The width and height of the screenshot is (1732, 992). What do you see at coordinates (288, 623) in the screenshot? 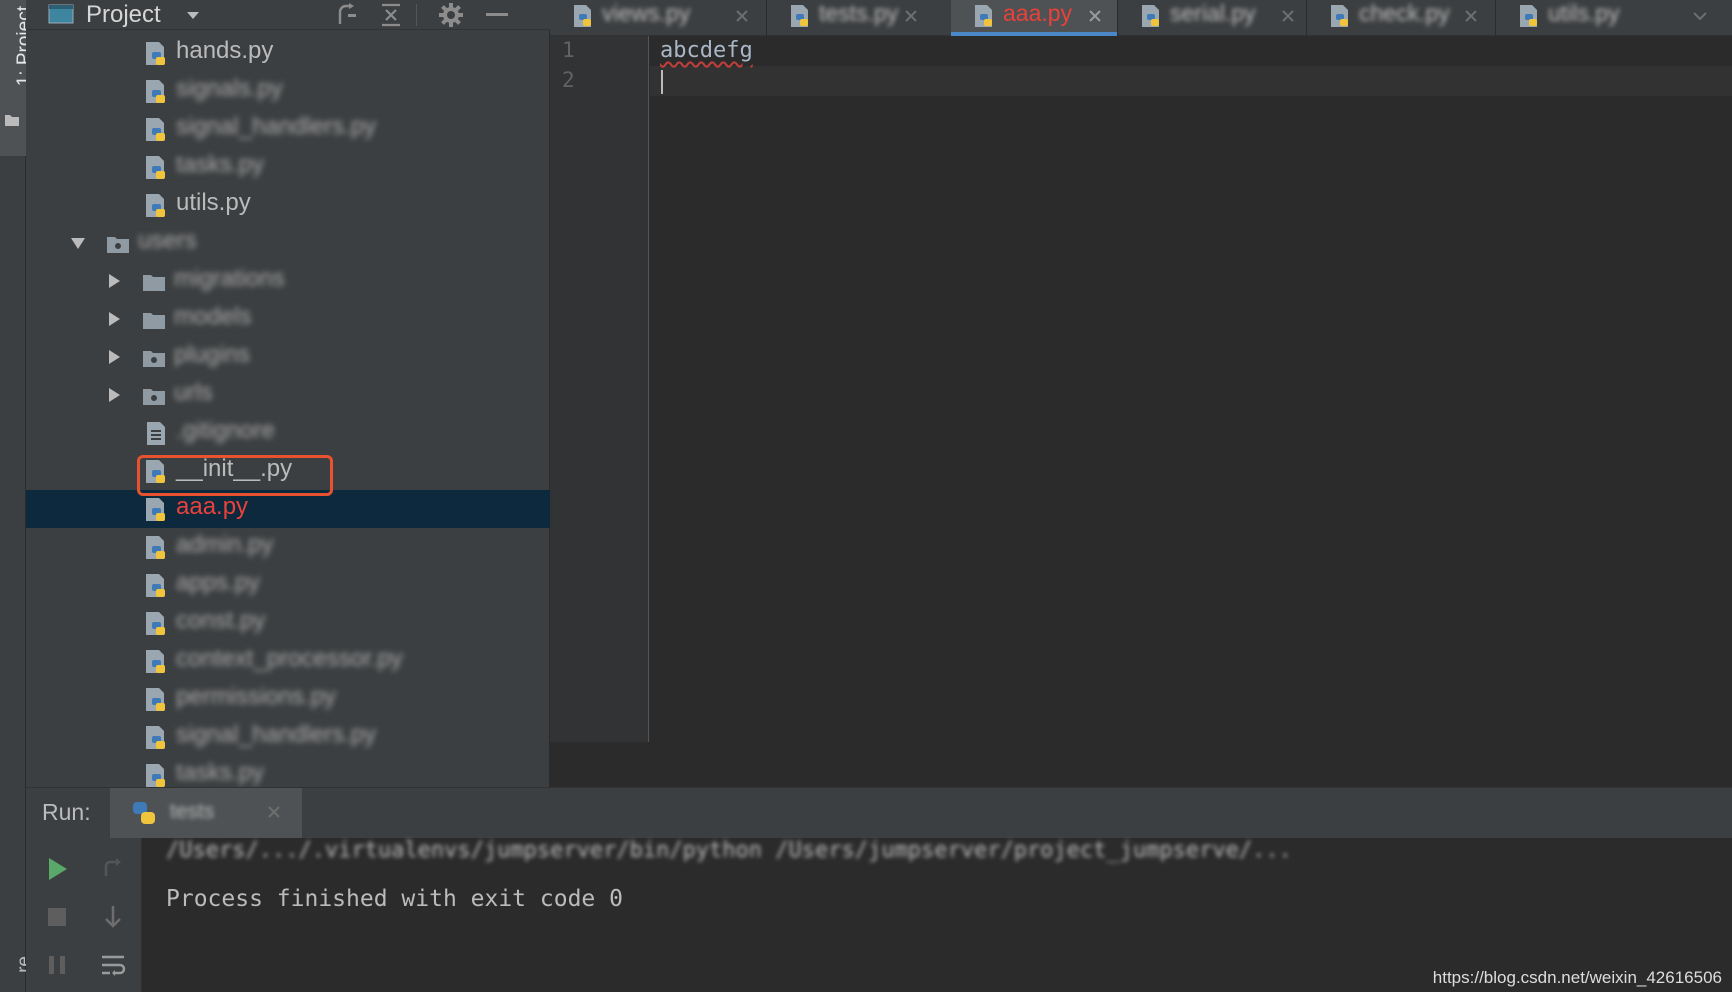
I see `tree-item: const.py` at bounding box center [288, 623].